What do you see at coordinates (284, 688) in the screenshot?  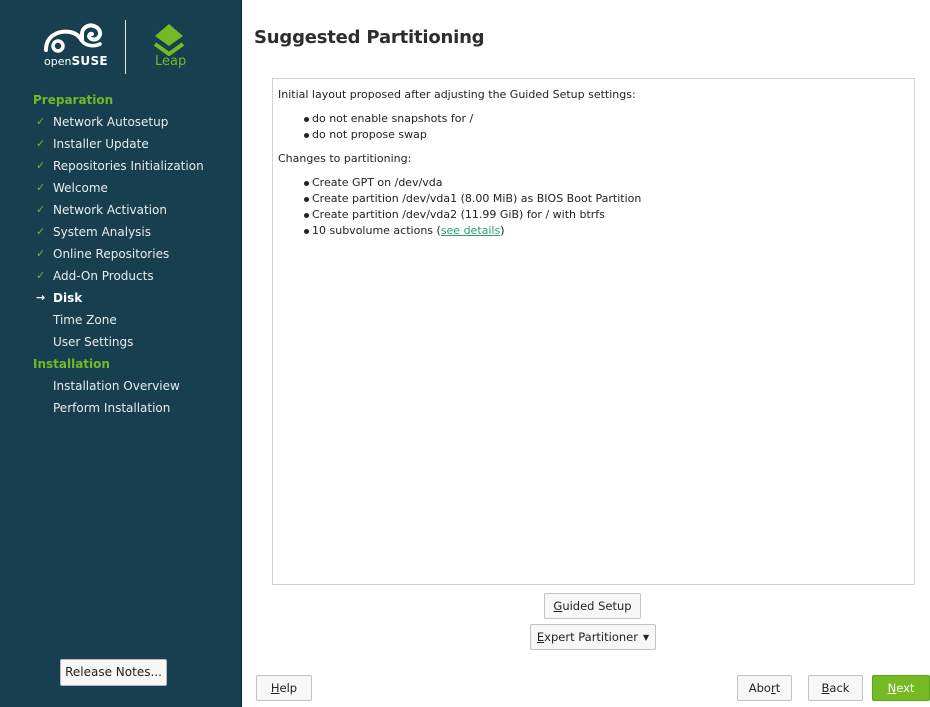 I see `help-button: Help` at bounding box center [284, 688].